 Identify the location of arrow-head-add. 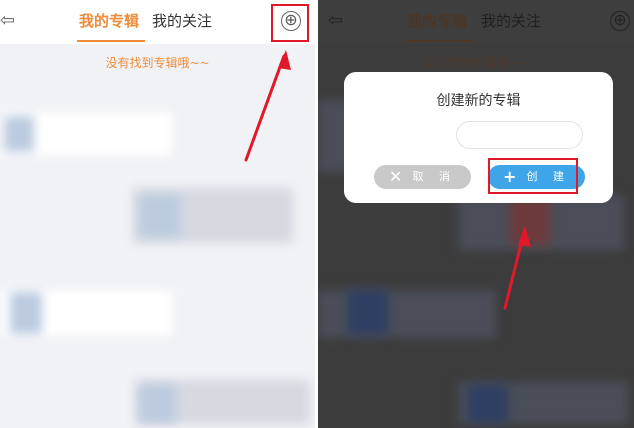
(284, 60).